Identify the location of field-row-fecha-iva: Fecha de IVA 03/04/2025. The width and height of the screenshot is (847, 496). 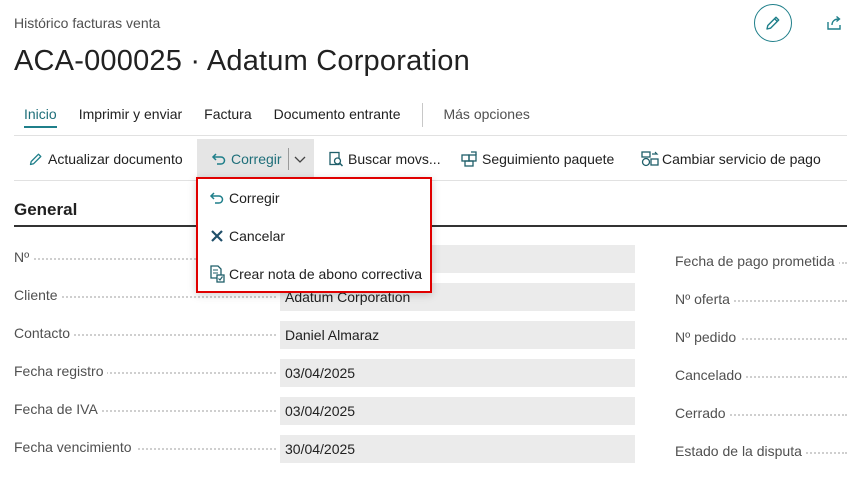
(324, 411).